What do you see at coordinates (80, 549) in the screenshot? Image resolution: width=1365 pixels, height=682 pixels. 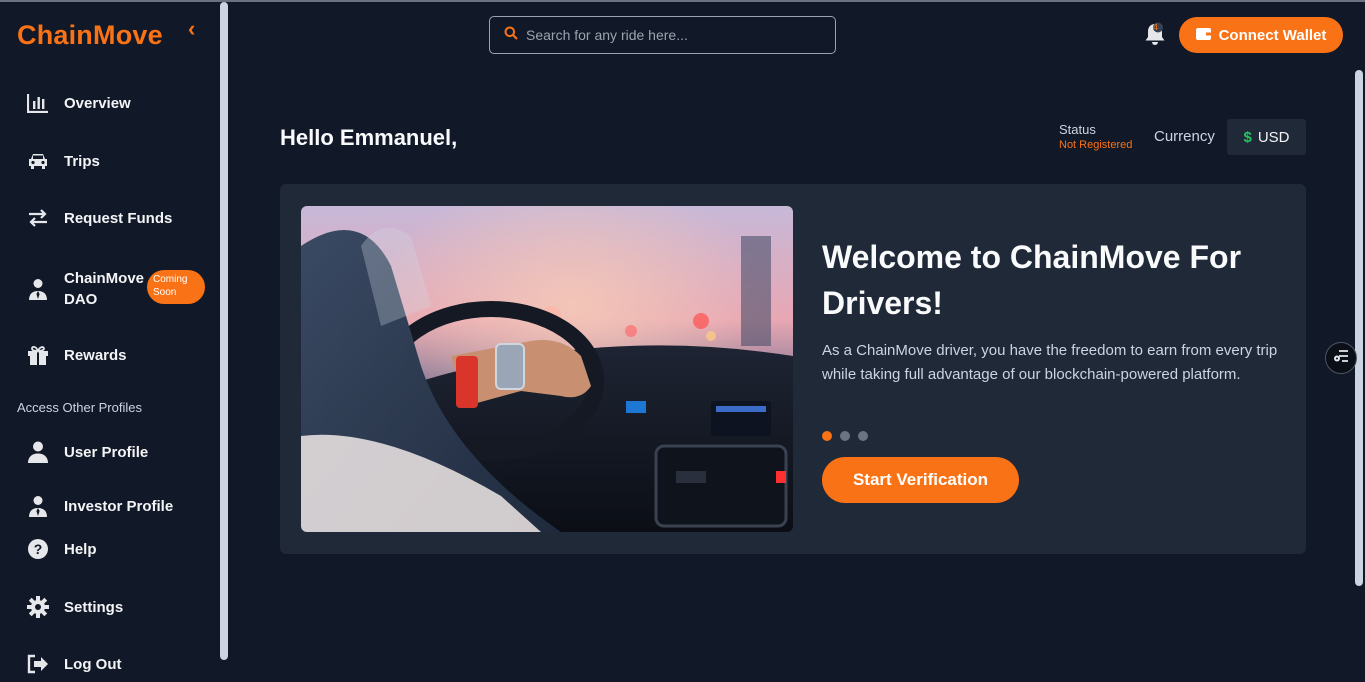 I see `sidebar-item-label: Help` at bounding box center [80, 549].